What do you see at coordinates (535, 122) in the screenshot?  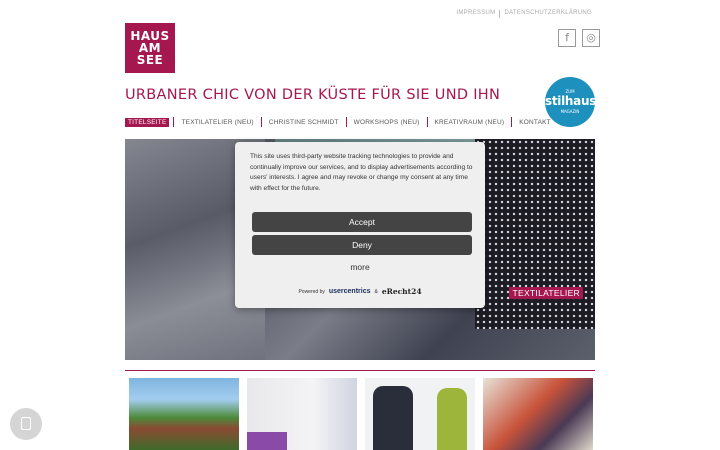 I see `nav-item-kontakt: KONTAKT` at bounding box center [535, 122].